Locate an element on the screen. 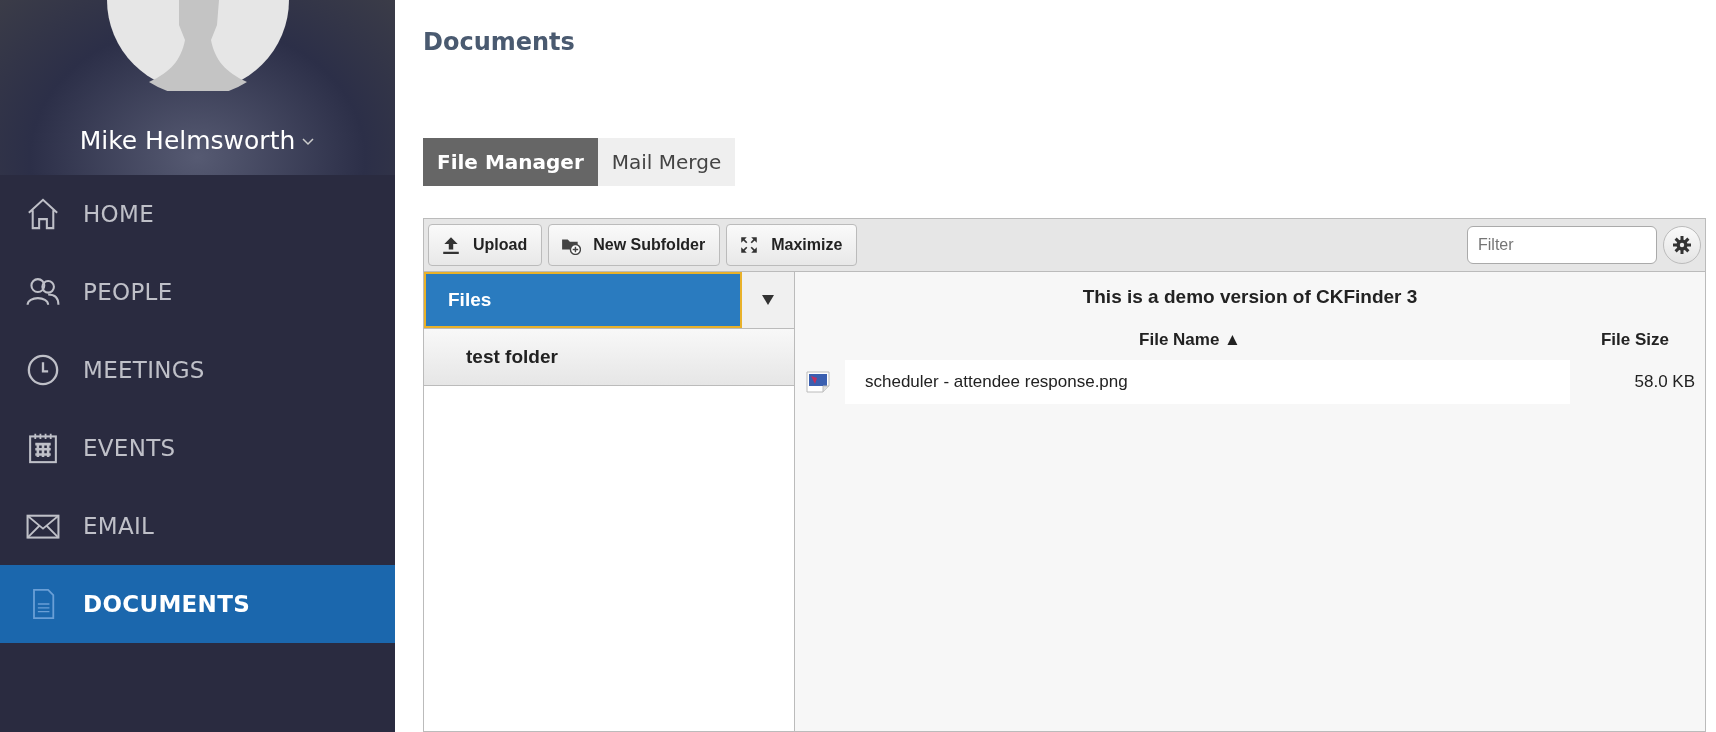  page-title: Documents is located at coordinates (499, 43).